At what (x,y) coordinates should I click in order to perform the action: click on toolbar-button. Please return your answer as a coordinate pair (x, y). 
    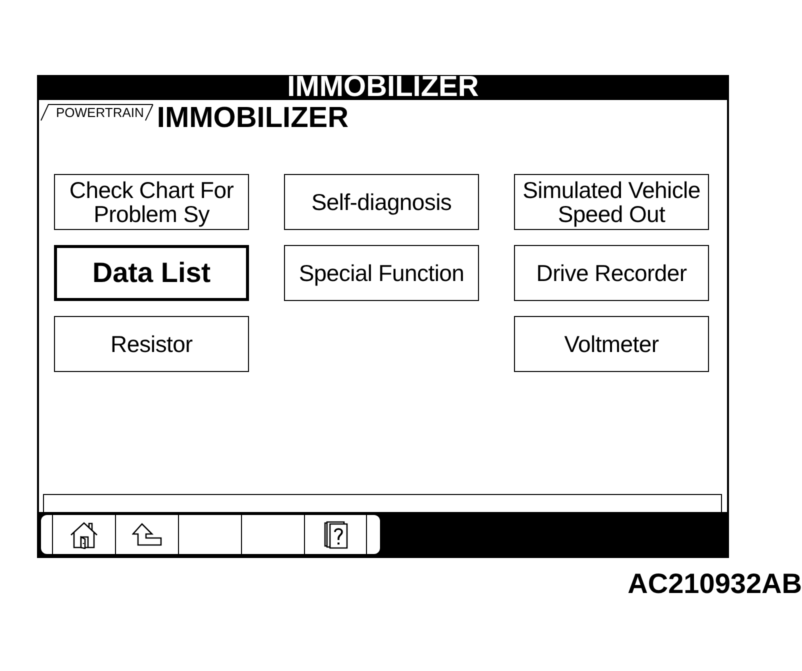
    Looking at the image, I should click on (335, 534).